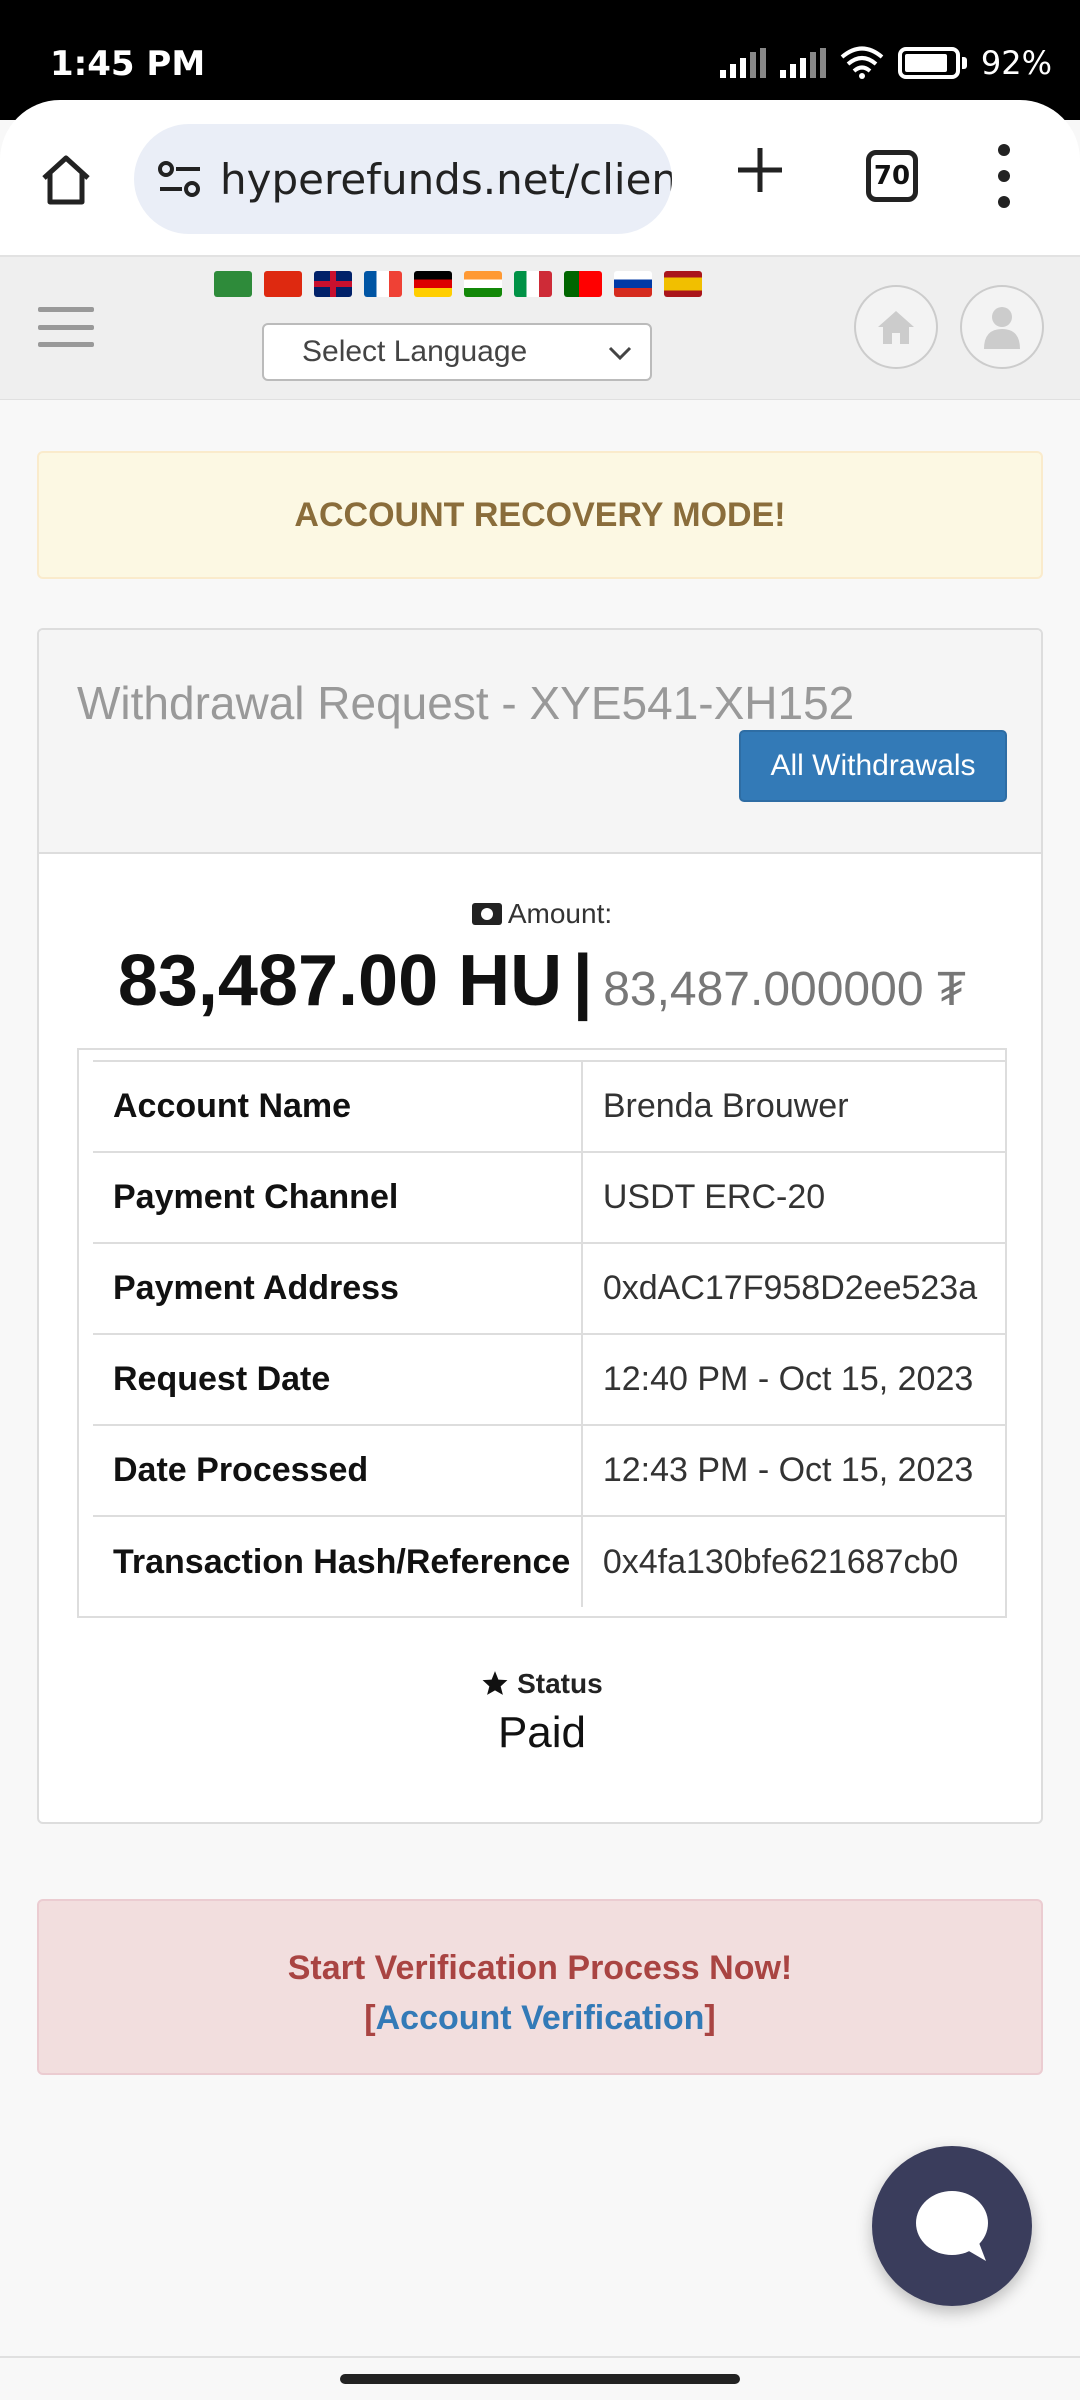 This screenshot has width=1080, height=2400. What do you see at coordinates (793, 1470) in the screenshot?
I see `detail-value: 12:43 PM - Oct 15, 2023` at bounding box center [793, 1470].